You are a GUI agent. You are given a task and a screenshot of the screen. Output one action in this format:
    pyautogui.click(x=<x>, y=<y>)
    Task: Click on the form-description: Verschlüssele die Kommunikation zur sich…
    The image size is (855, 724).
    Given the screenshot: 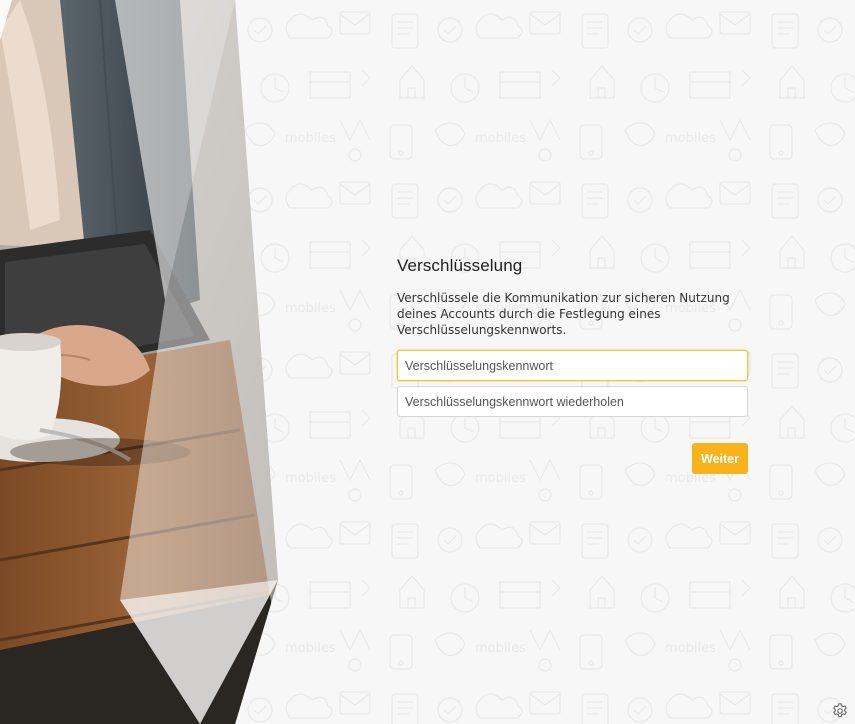 What is the action you would take?
    pyautogui.click(x=563, y=314)
    